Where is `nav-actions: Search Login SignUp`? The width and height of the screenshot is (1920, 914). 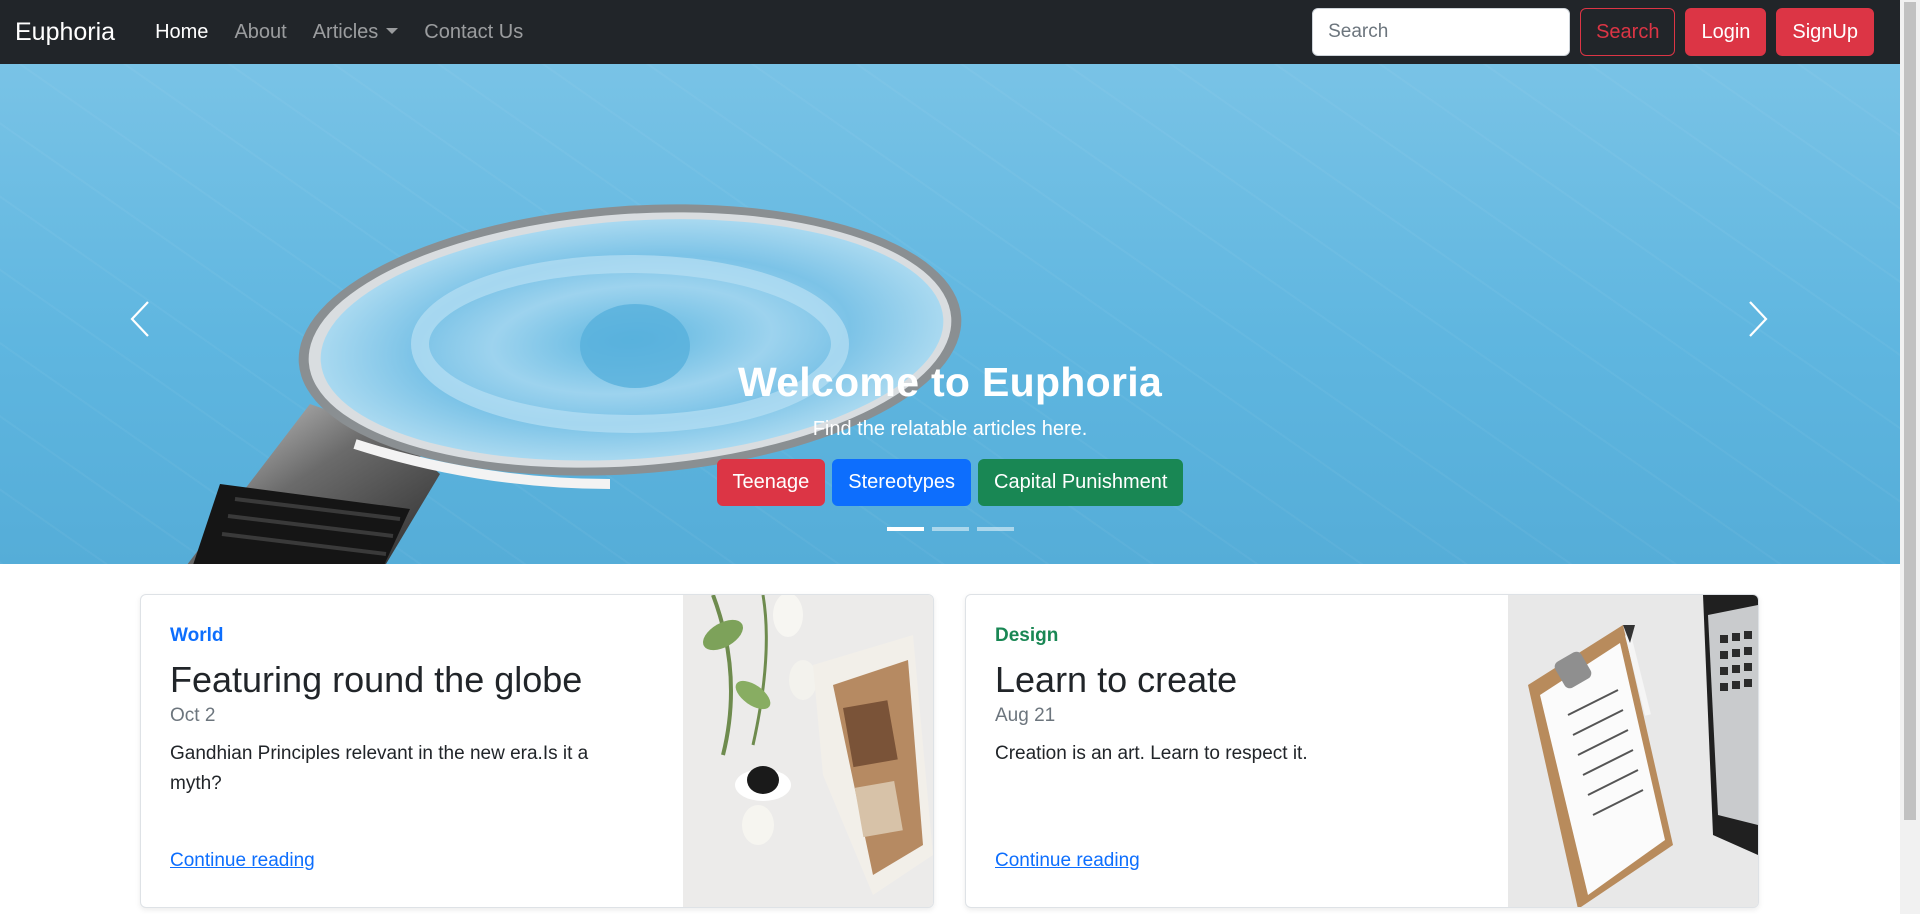 nav-actions: Search Login SignUp is located at coordinates (1598, 32).